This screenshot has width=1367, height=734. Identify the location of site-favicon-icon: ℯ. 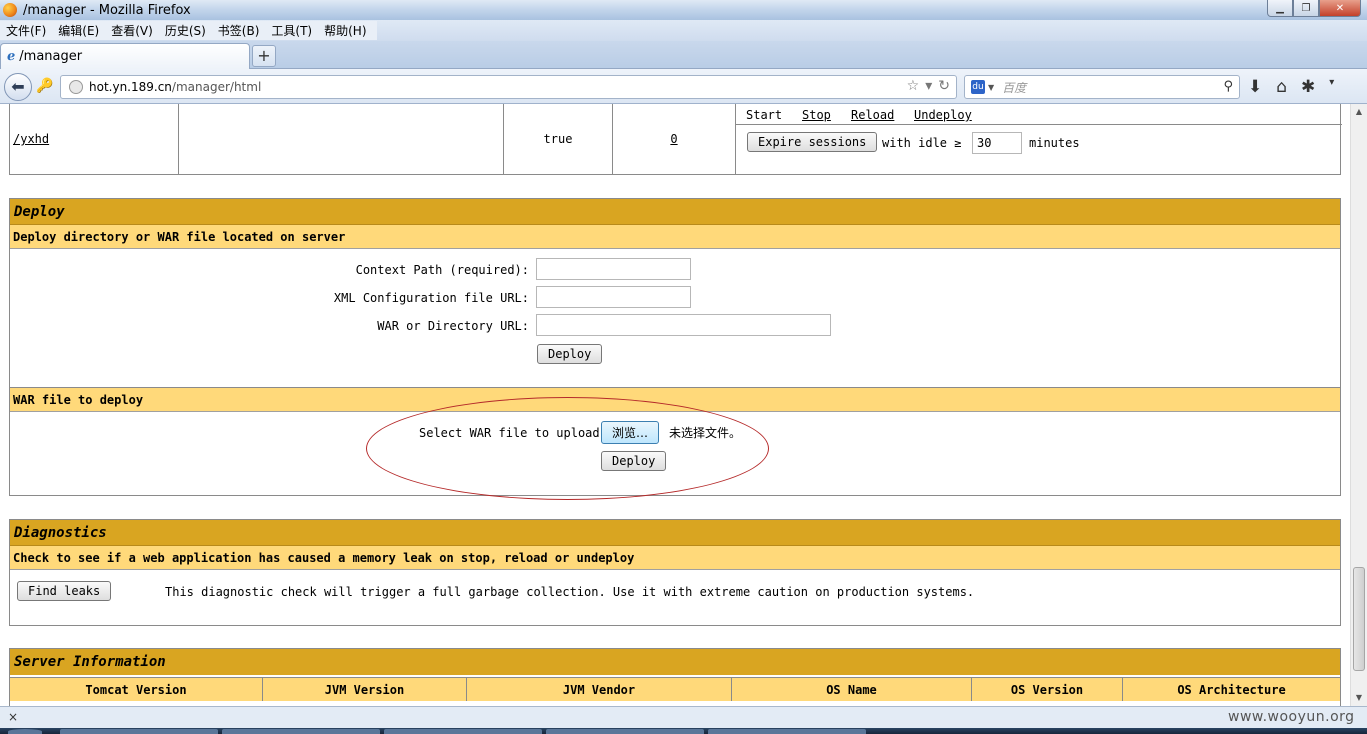
(11, 56).